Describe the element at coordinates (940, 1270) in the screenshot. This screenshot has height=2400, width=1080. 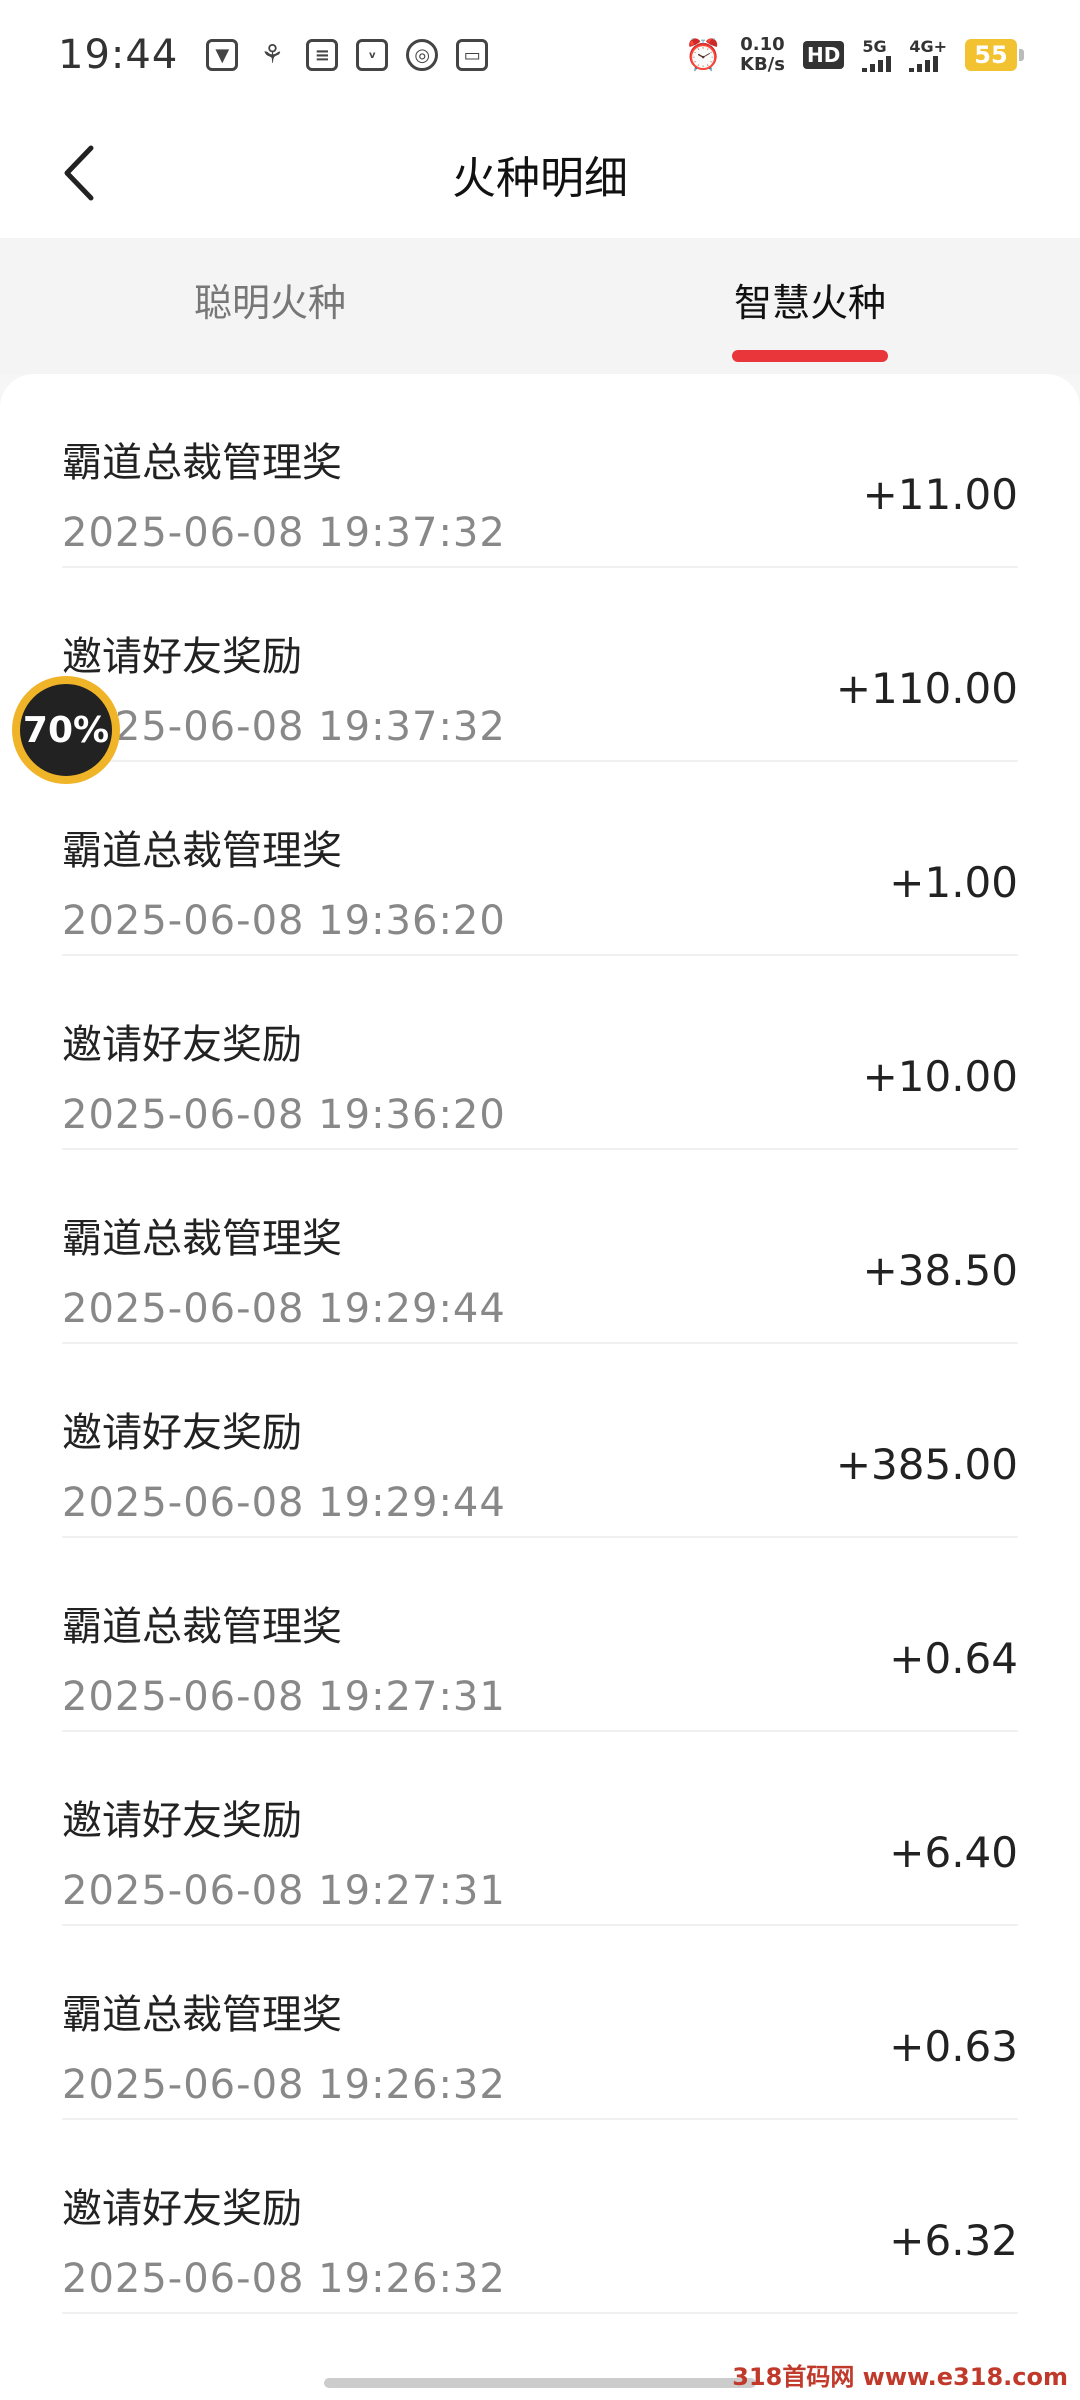
I see `item-amount: +38.50` at that location.